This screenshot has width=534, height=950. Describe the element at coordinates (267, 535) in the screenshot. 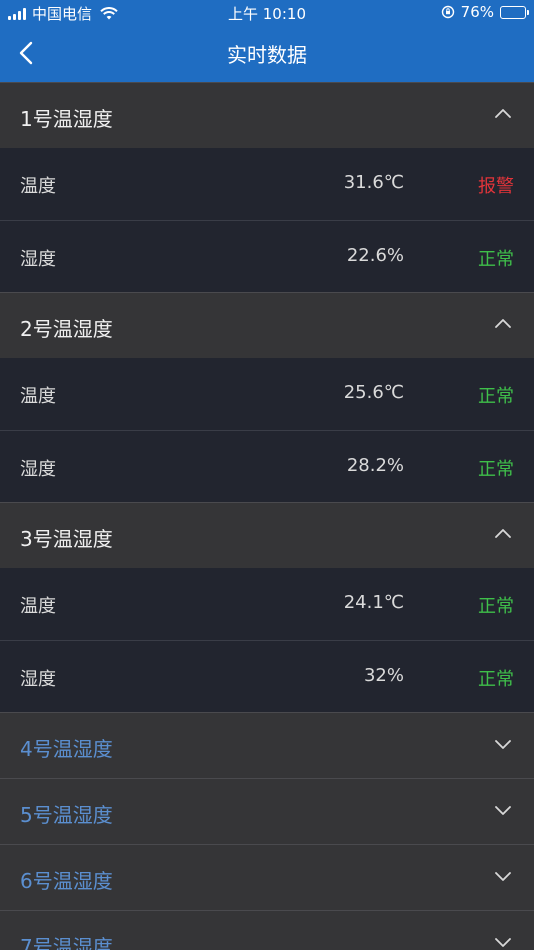

I see `group-header: 3号温湿度` at that location.